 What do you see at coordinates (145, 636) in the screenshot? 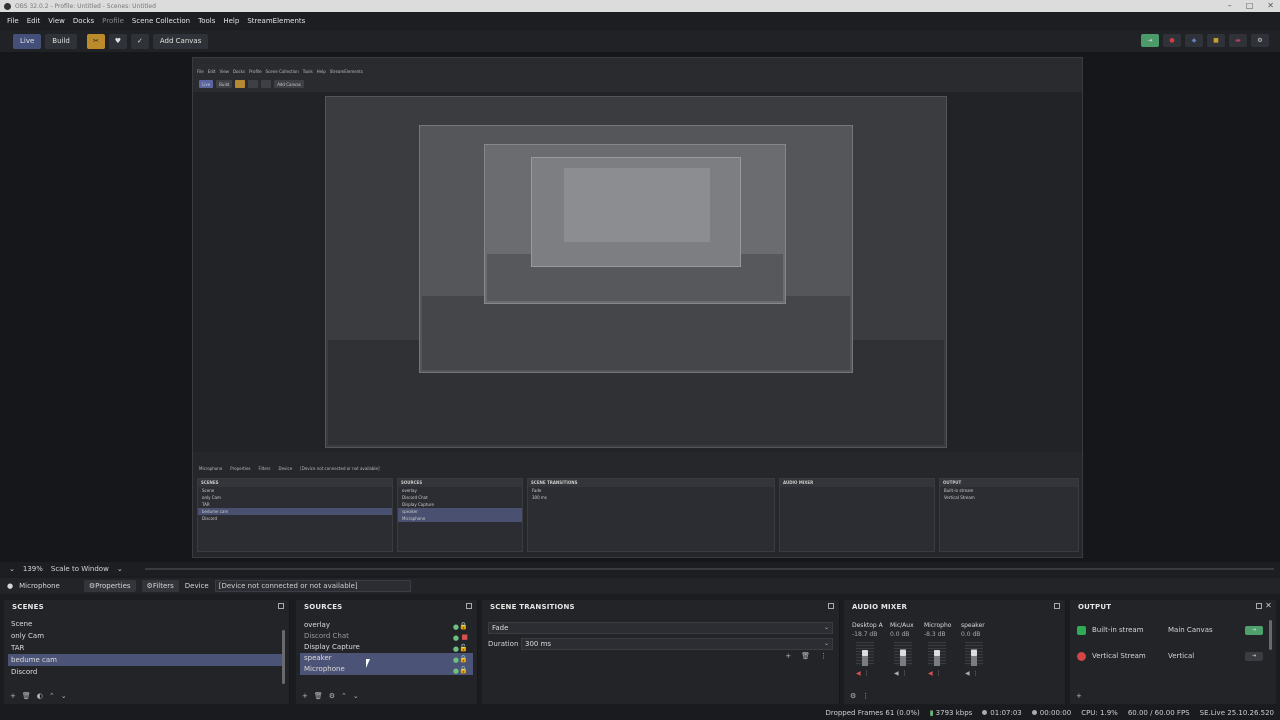
I see `scene-item: only Cam` at bounding box center [145, 636].